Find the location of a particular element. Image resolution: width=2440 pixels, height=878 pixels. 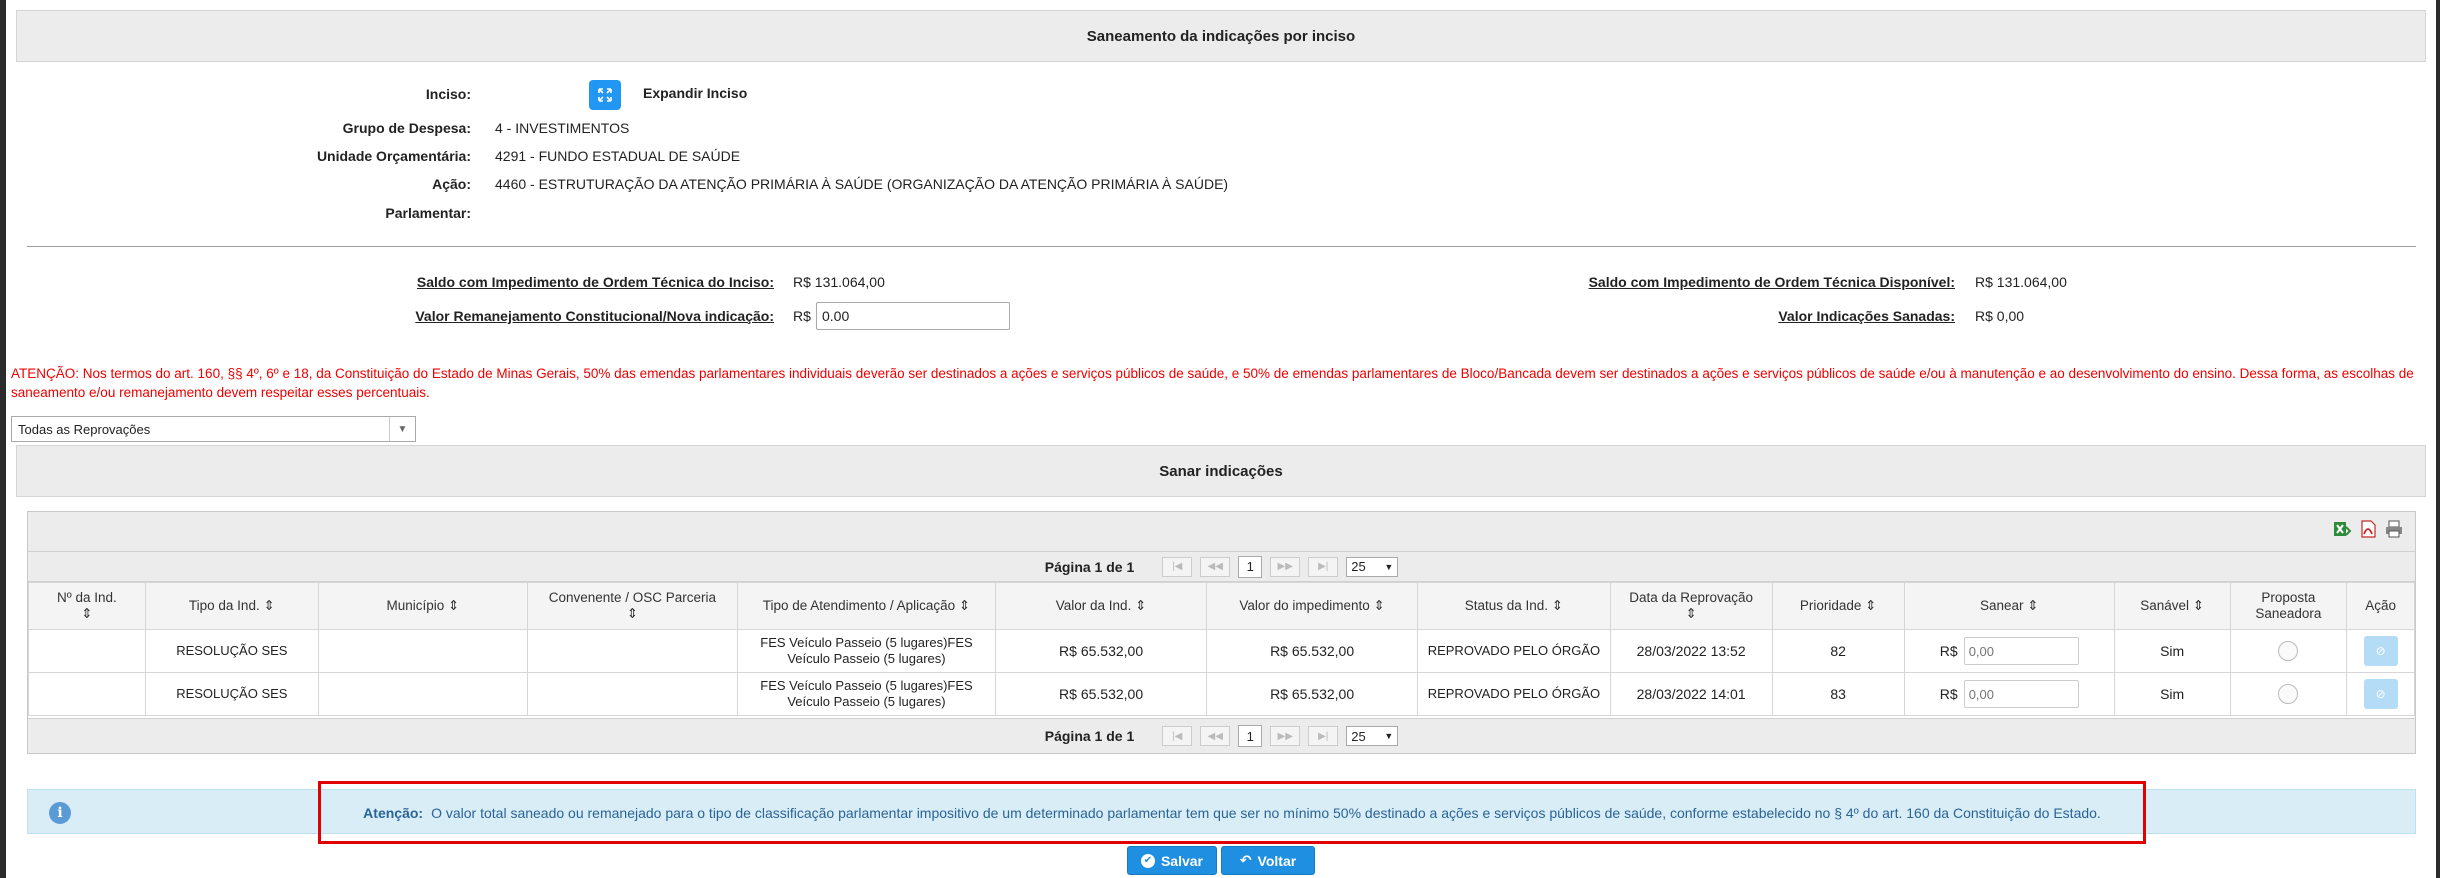

saldo-inciso-value: R$ 131.064,00 is located at coordinates (839, 282).